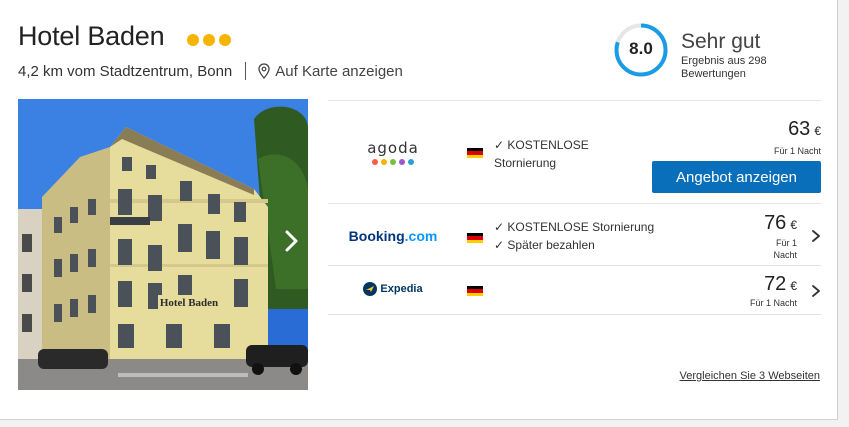  I want to click on price-value: 72, so click(775, 284).